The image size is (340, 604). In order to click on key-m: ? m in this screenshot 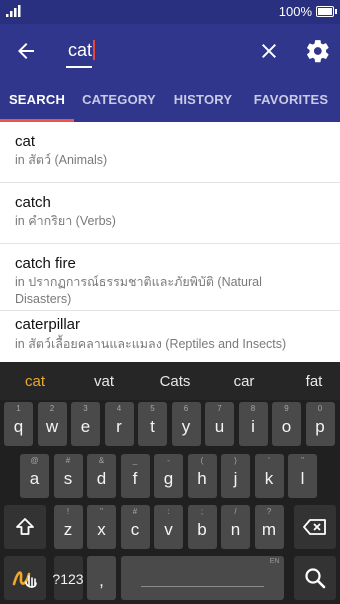, I will do `click(269, 527)`.